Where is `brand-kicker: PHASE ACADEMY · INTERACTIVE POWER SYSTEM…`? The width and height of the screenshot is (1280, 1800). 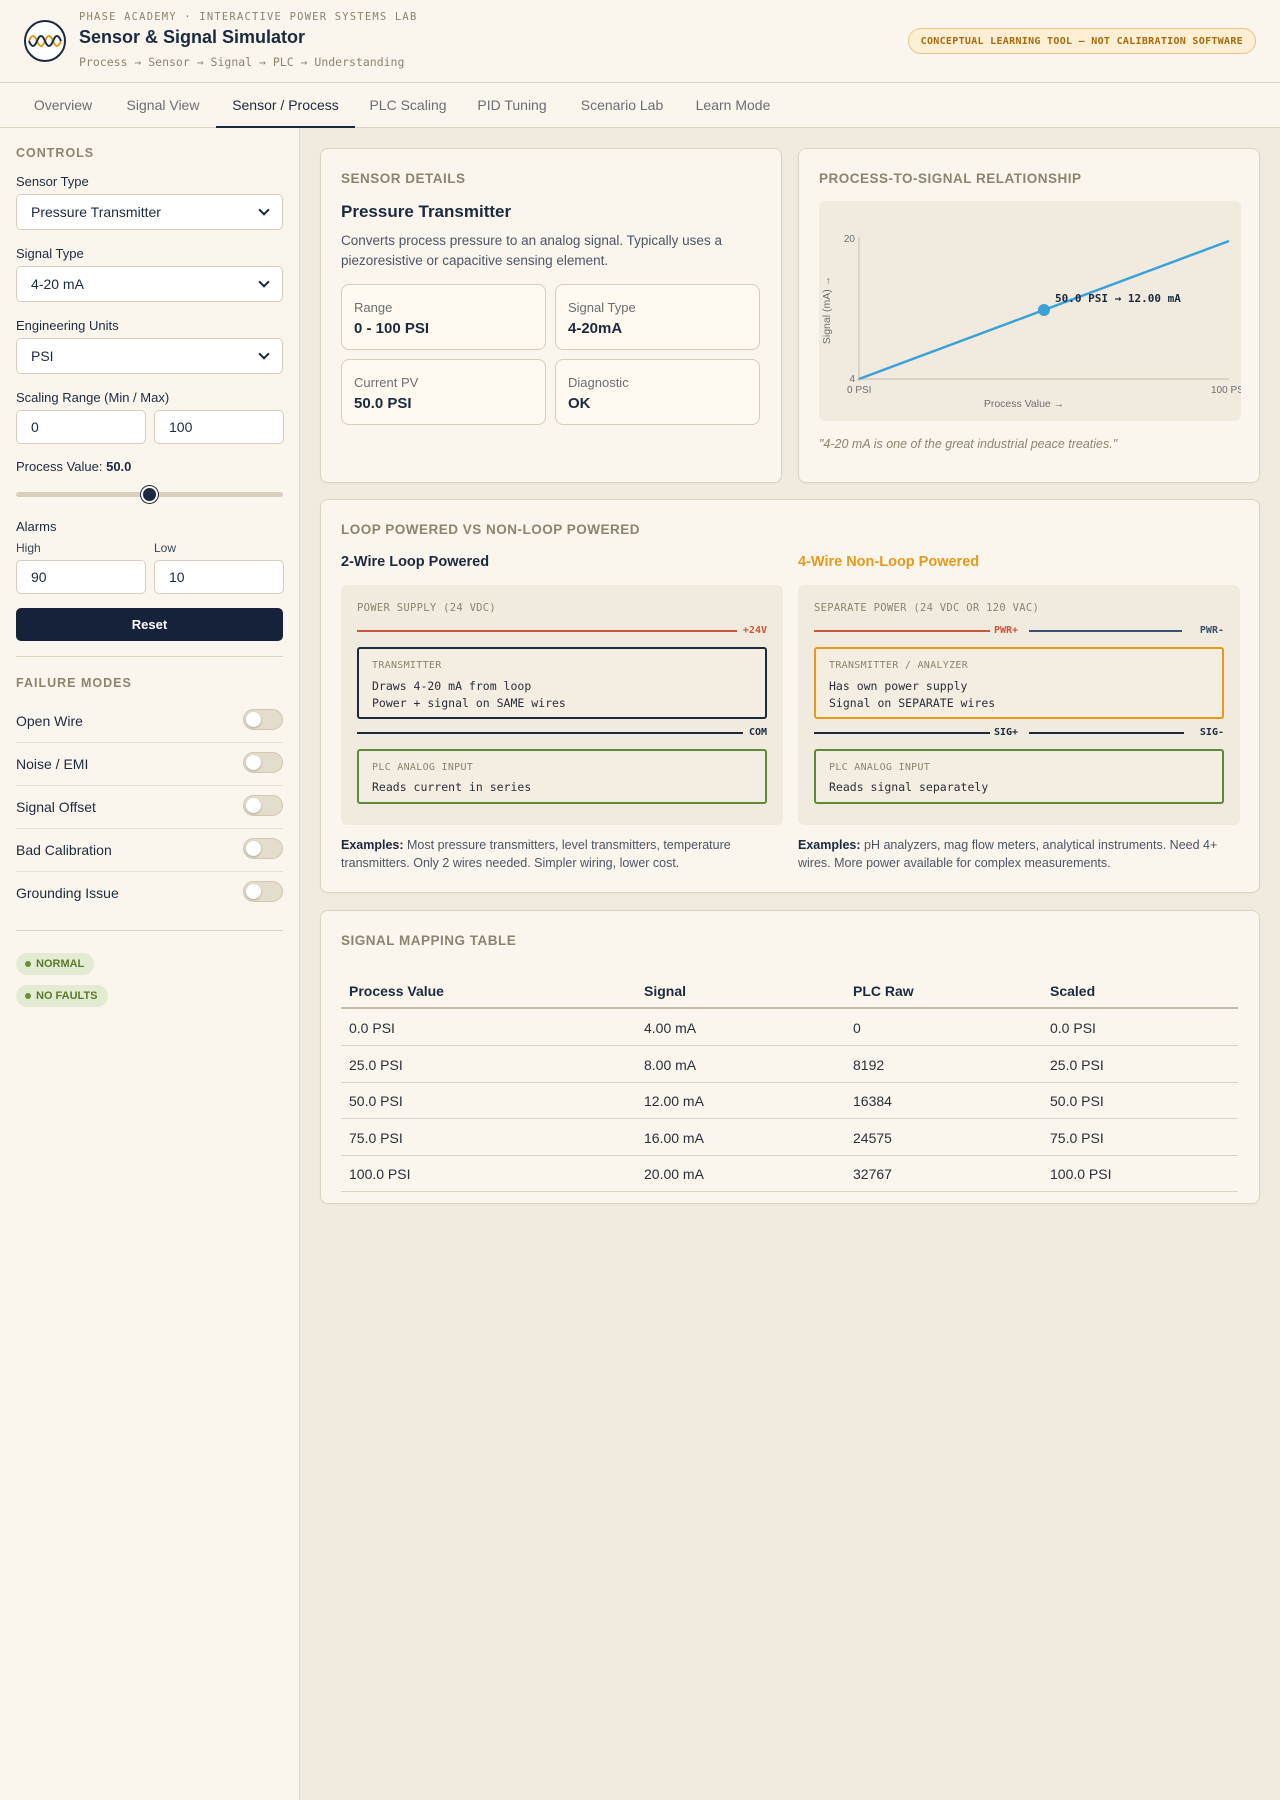
brand-kicker: PHASE ACADEMY · INTERACTIVE POWER SYSTEM… is located at coordinates (248, 17).